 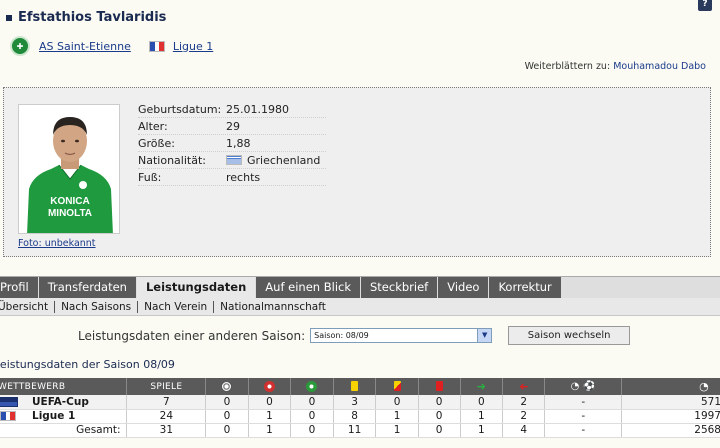 I want to click on uefa-cup-icon, so click(x=9, y=401).